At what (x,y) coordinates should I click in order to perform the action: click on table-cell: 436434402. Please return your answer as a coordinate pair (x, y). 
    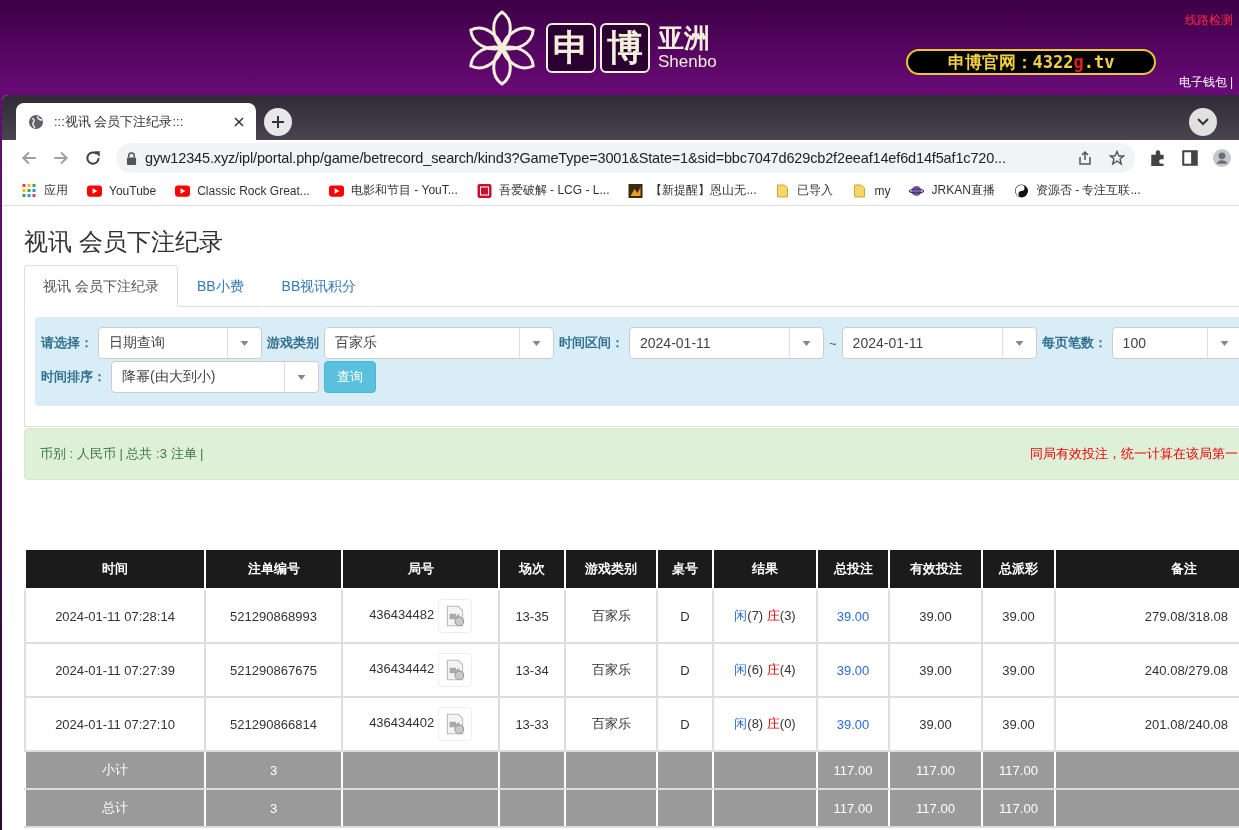
    Looking at the image, I should click on (402, 723).